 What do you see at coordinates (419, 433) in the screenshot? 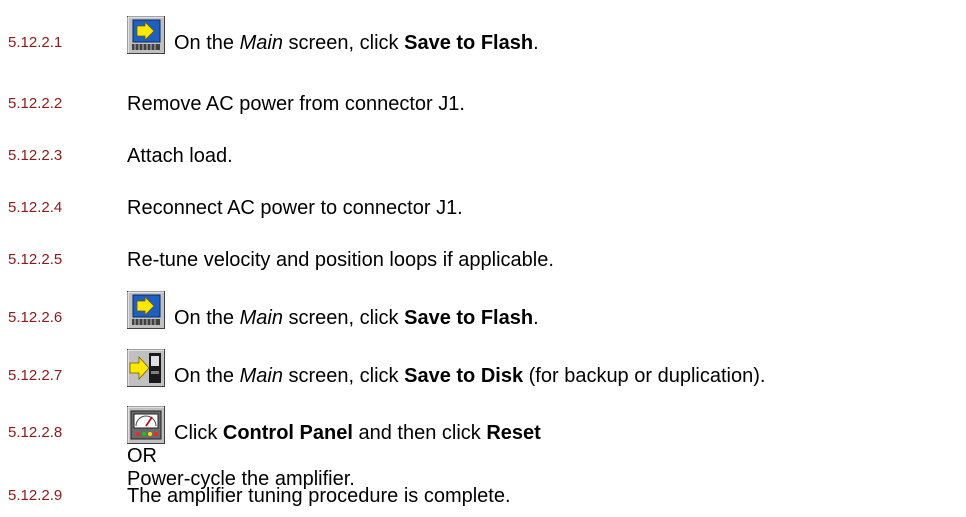
I see `text-run: and then click` at bounding box center [419, 433].